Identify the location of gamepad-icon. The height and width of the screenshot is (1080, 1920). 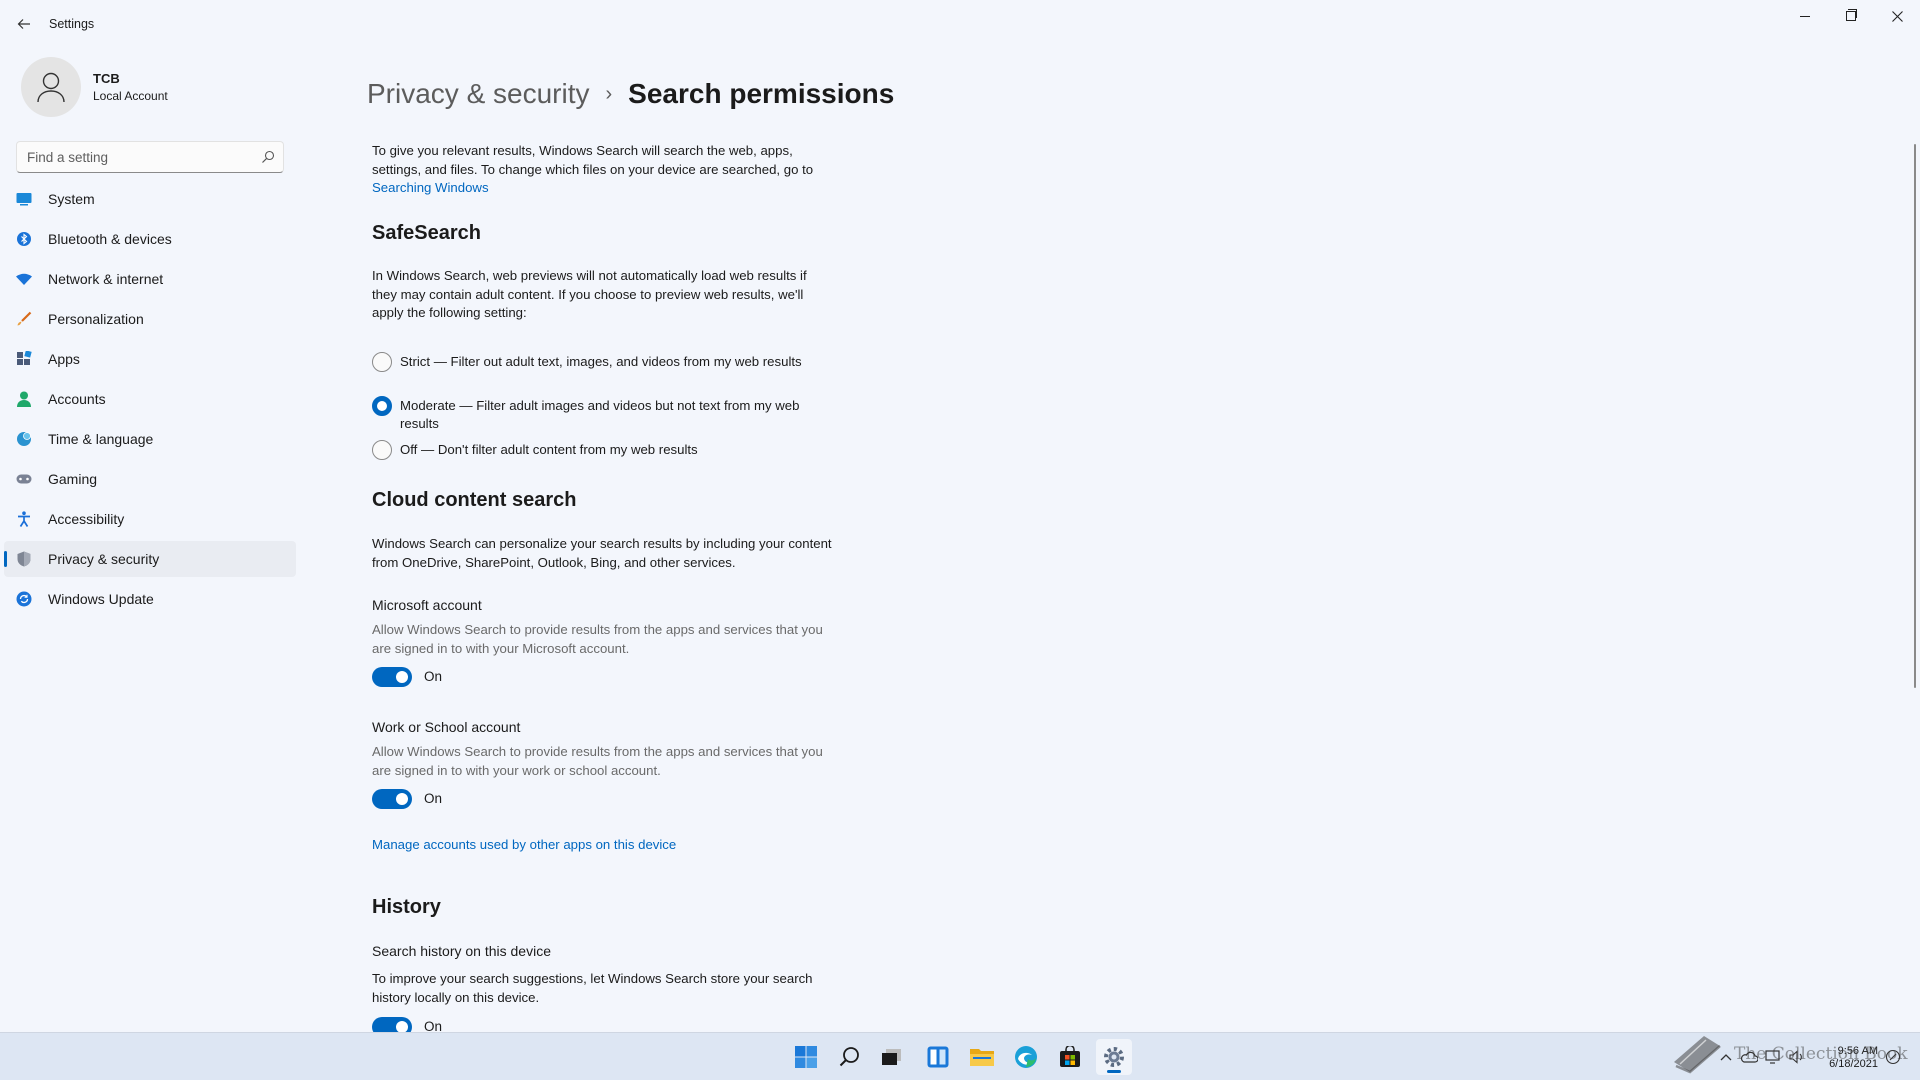
(24, 479).